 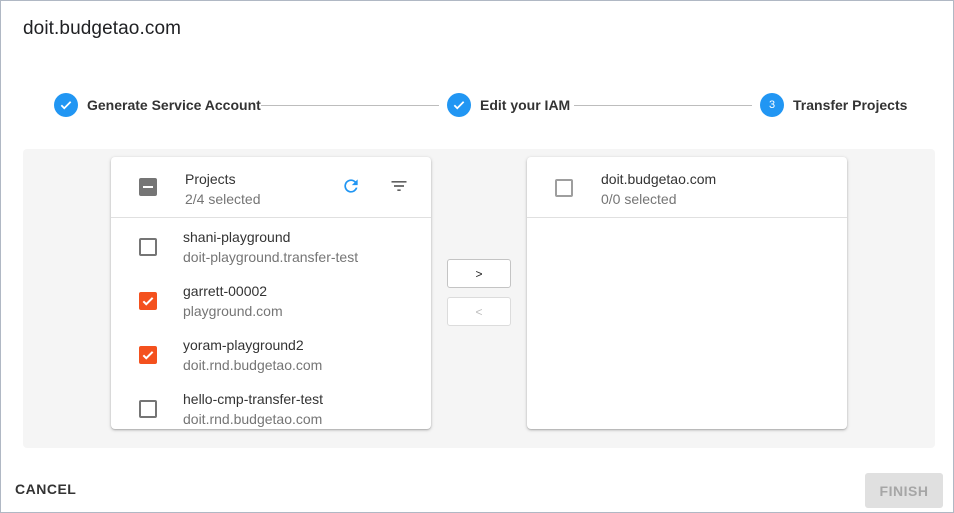 I want to click on step-1-check-icon, so click(x=66, y=105).